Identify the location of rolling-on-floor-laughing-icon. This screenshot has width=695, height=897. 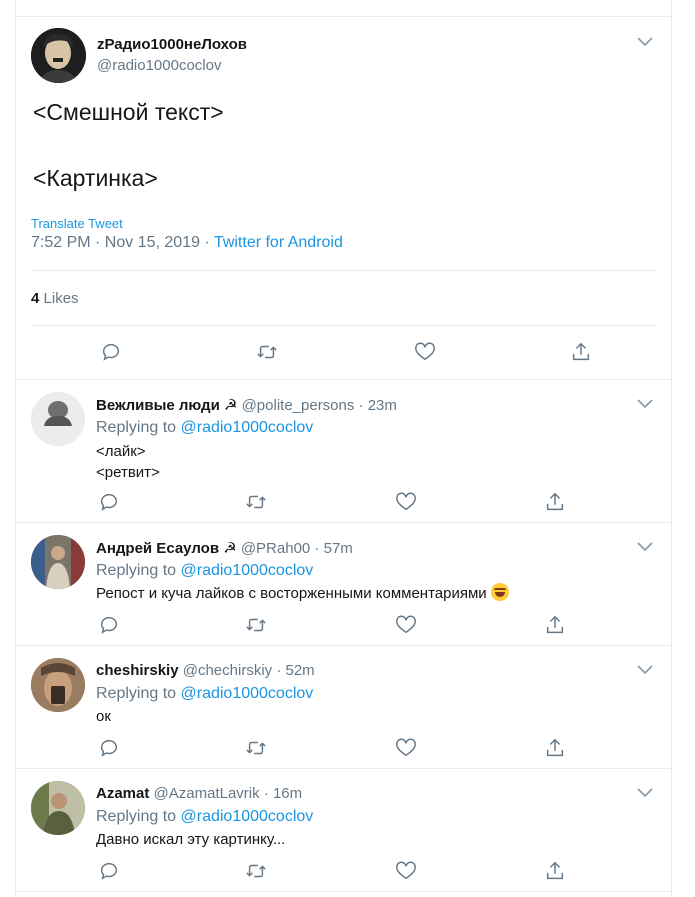
(499, 592).